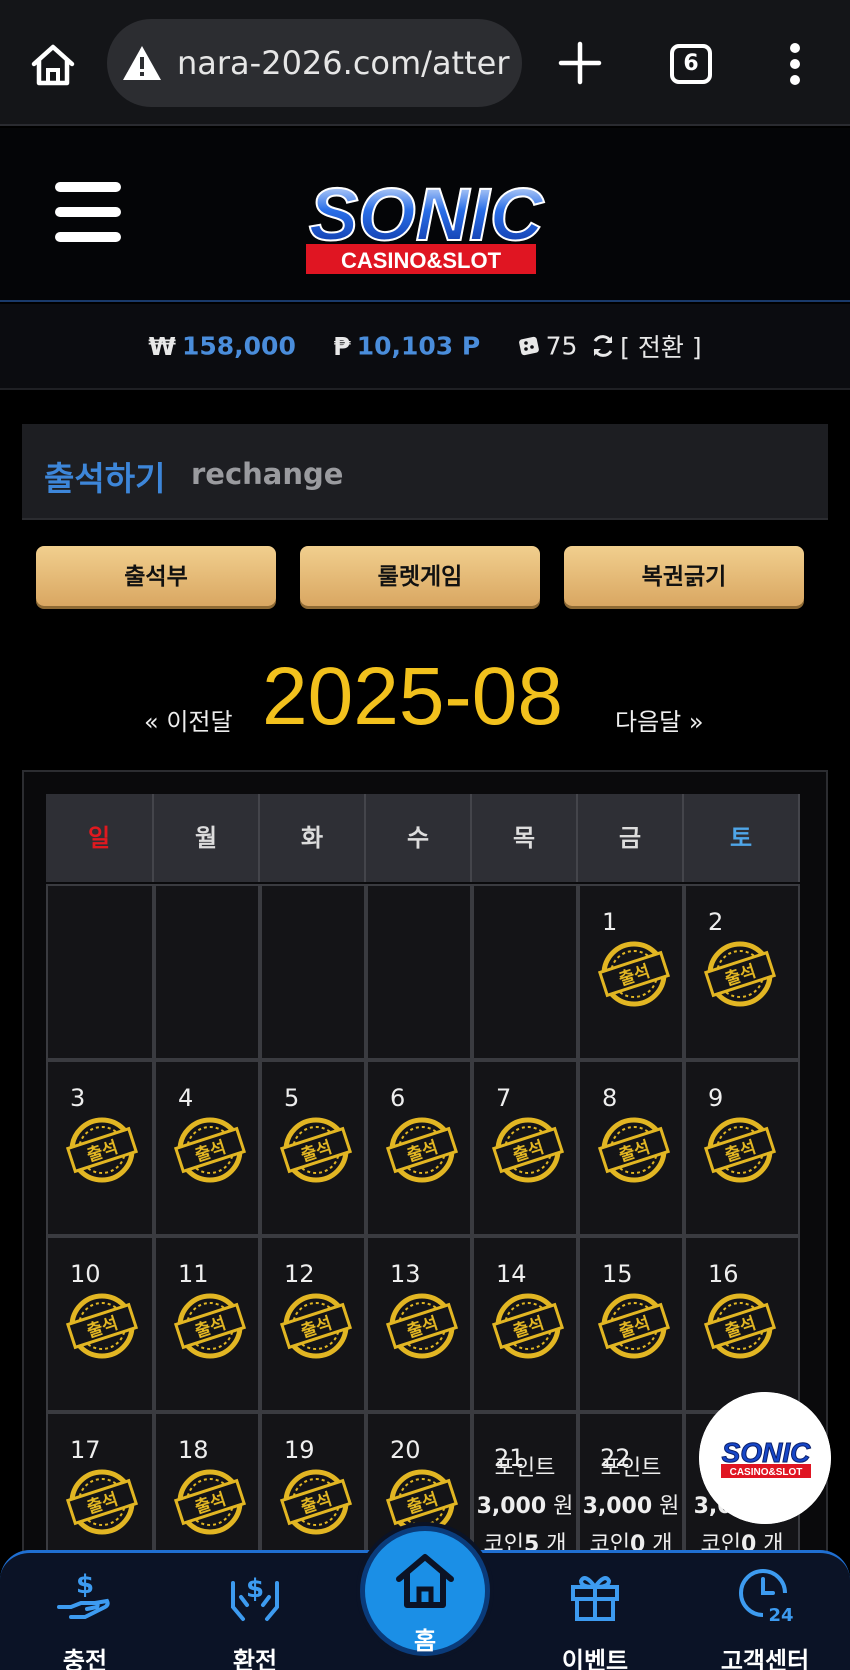  What do you see at coordinates (610, 1098) in the screenshot?
I see `day-number: 8` at bounding box center [610, 1098].